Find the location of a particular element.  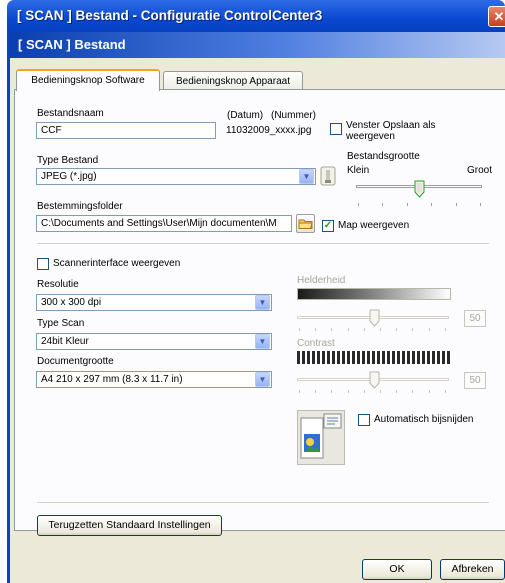

show-folder-label: Map weergeven is located at coordinates (374, 225).